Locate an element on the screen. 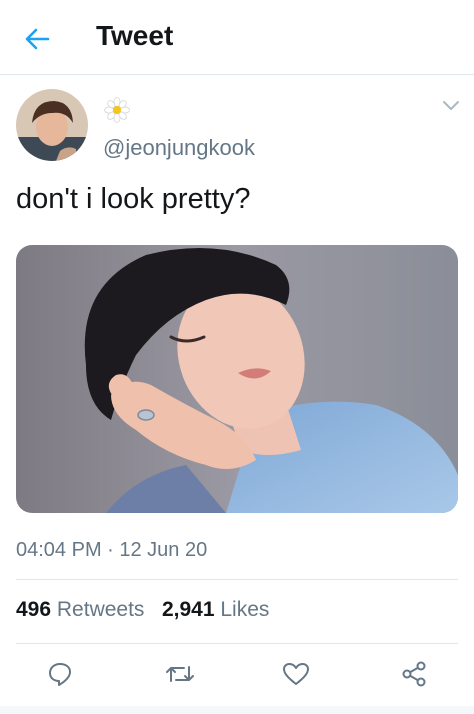 This screenshot has width=474, height=714. top-bar: Tweet is located at coordinates (237, 37).